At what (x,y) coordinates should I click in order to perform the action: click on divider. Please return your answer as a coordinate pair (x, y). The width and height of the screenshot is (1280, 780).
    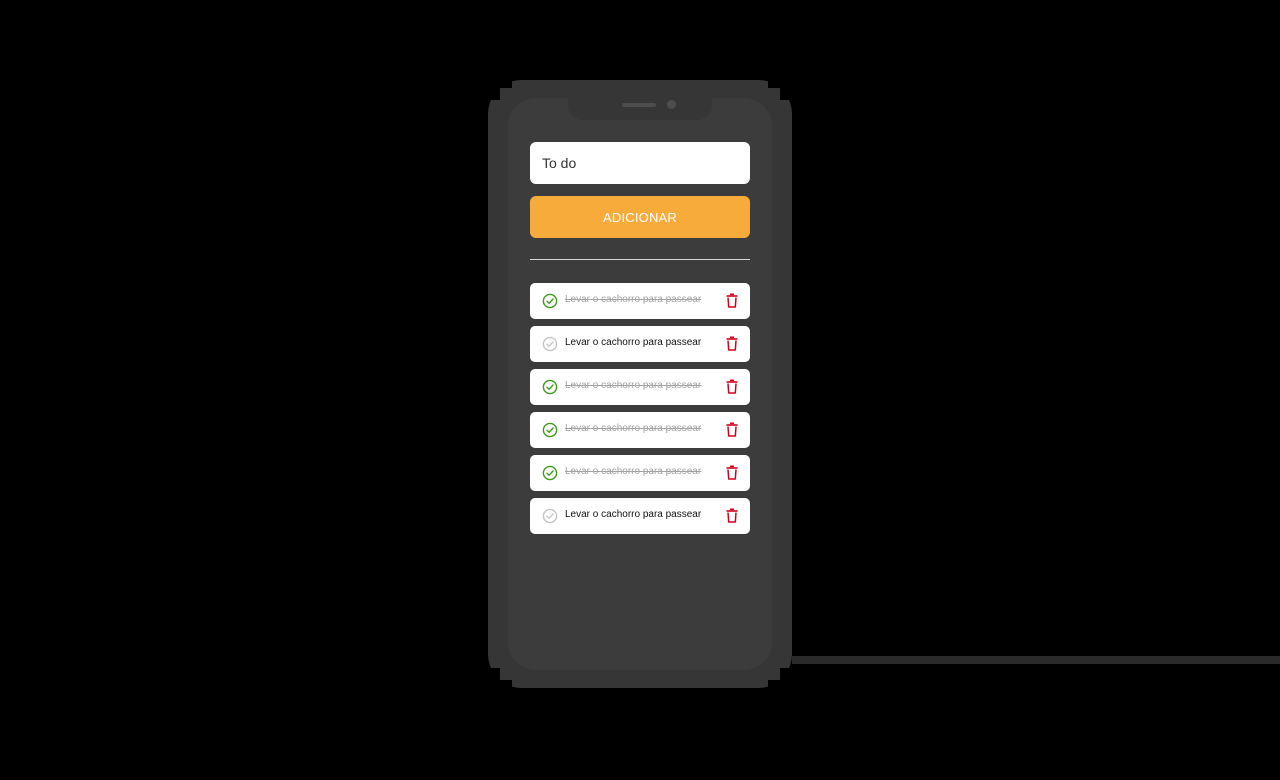
    Looking at the image, I should click on (640, 259).